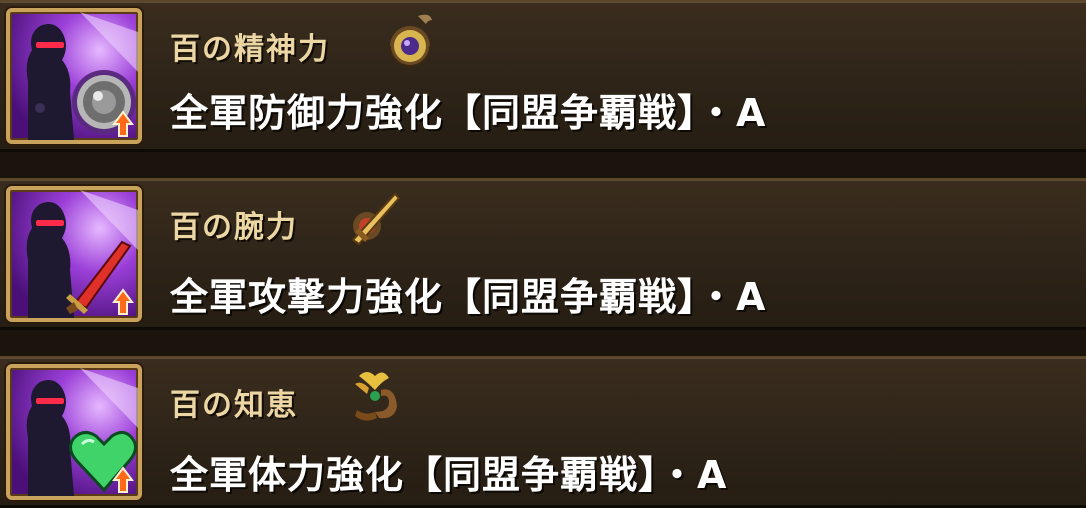 This screenshot has height=508, width=1086. I want to click on skill-title: 百の腕力, so click(234, 227).